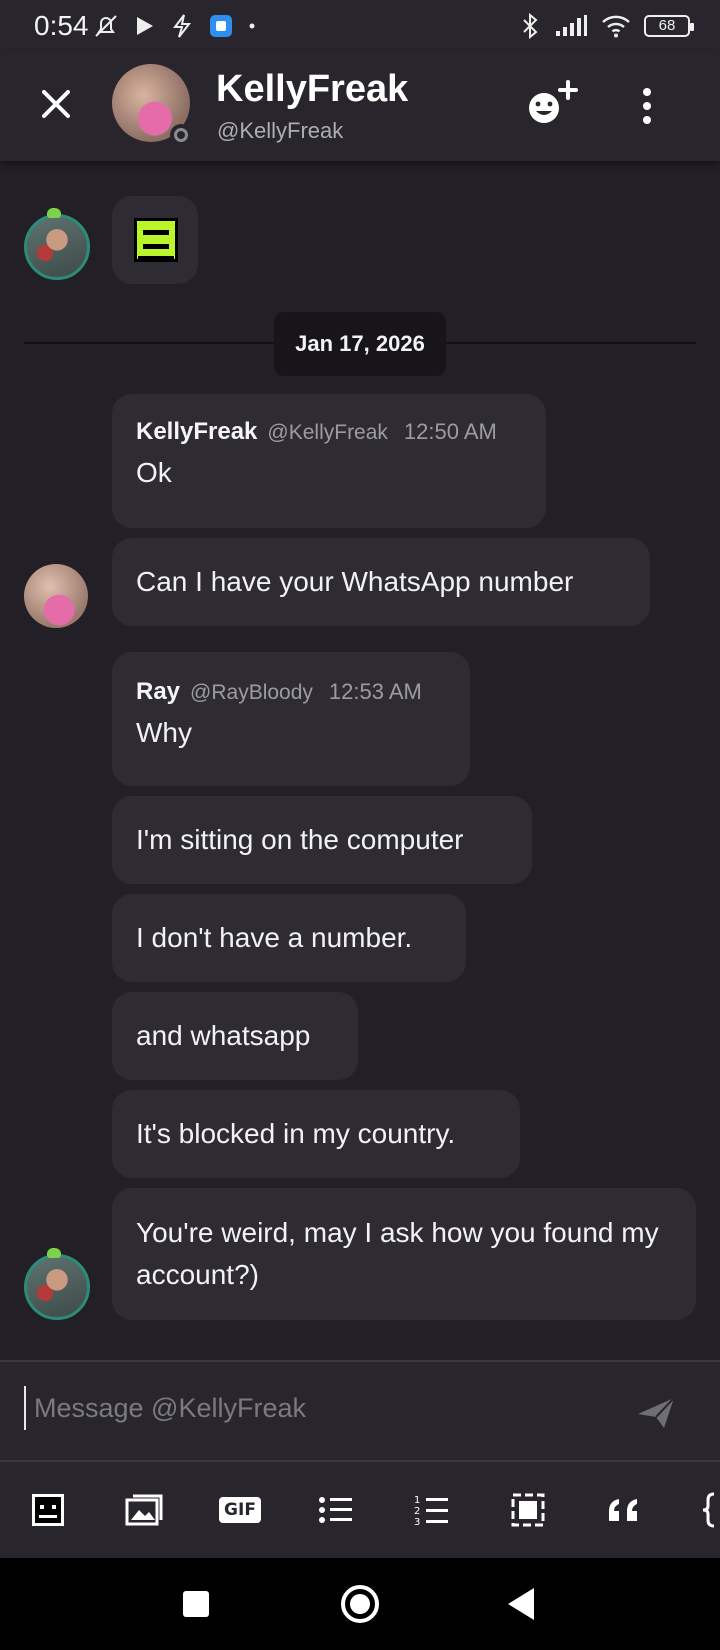 The height and width of the screenshot is (1650, 720). Describe the element at coordinates (417, 1522) in the screenshot. I see `svg-text: 3` at that location.